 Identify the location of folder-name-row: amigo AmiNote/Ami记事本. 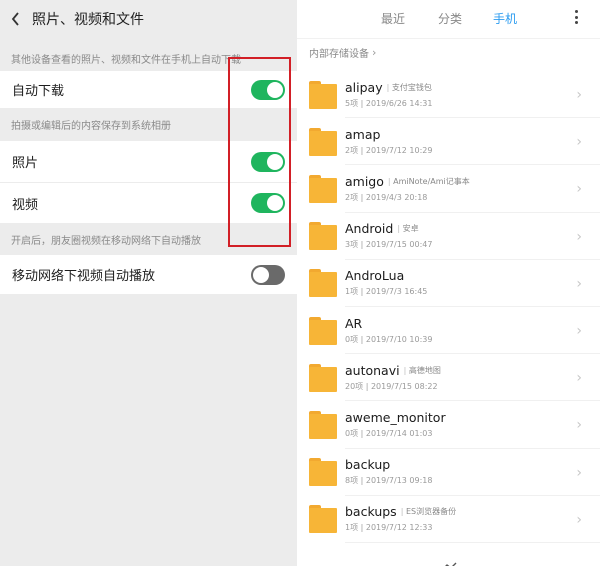
(472, 181).